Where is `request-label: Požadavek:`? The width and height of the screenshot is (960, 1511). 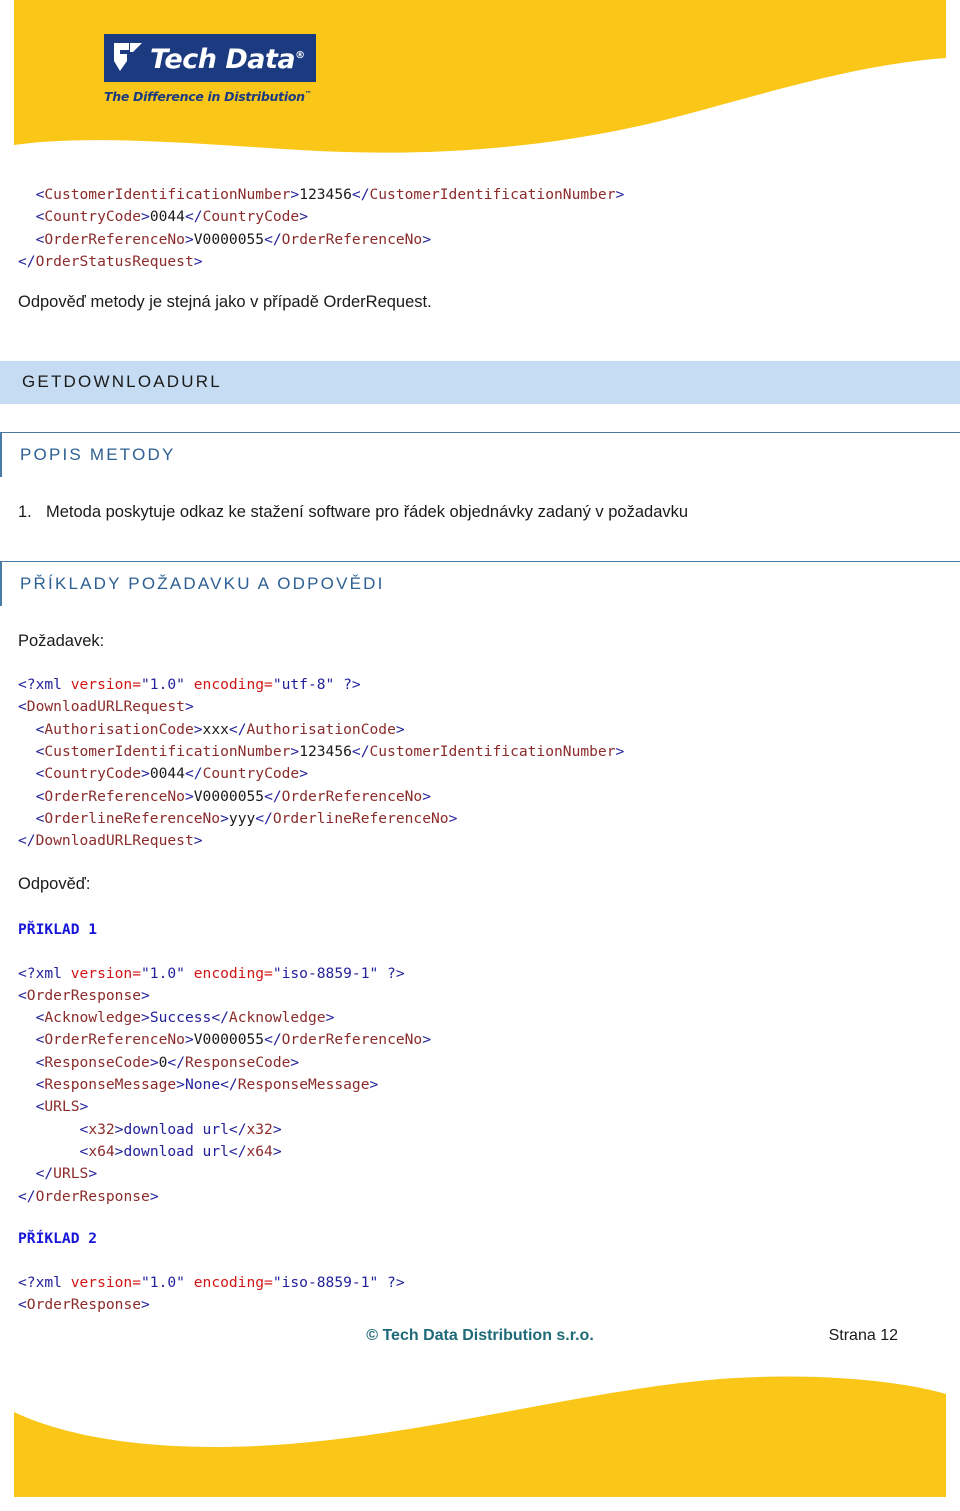 request-label: Požadavek: is located at coordinates (61, 641).